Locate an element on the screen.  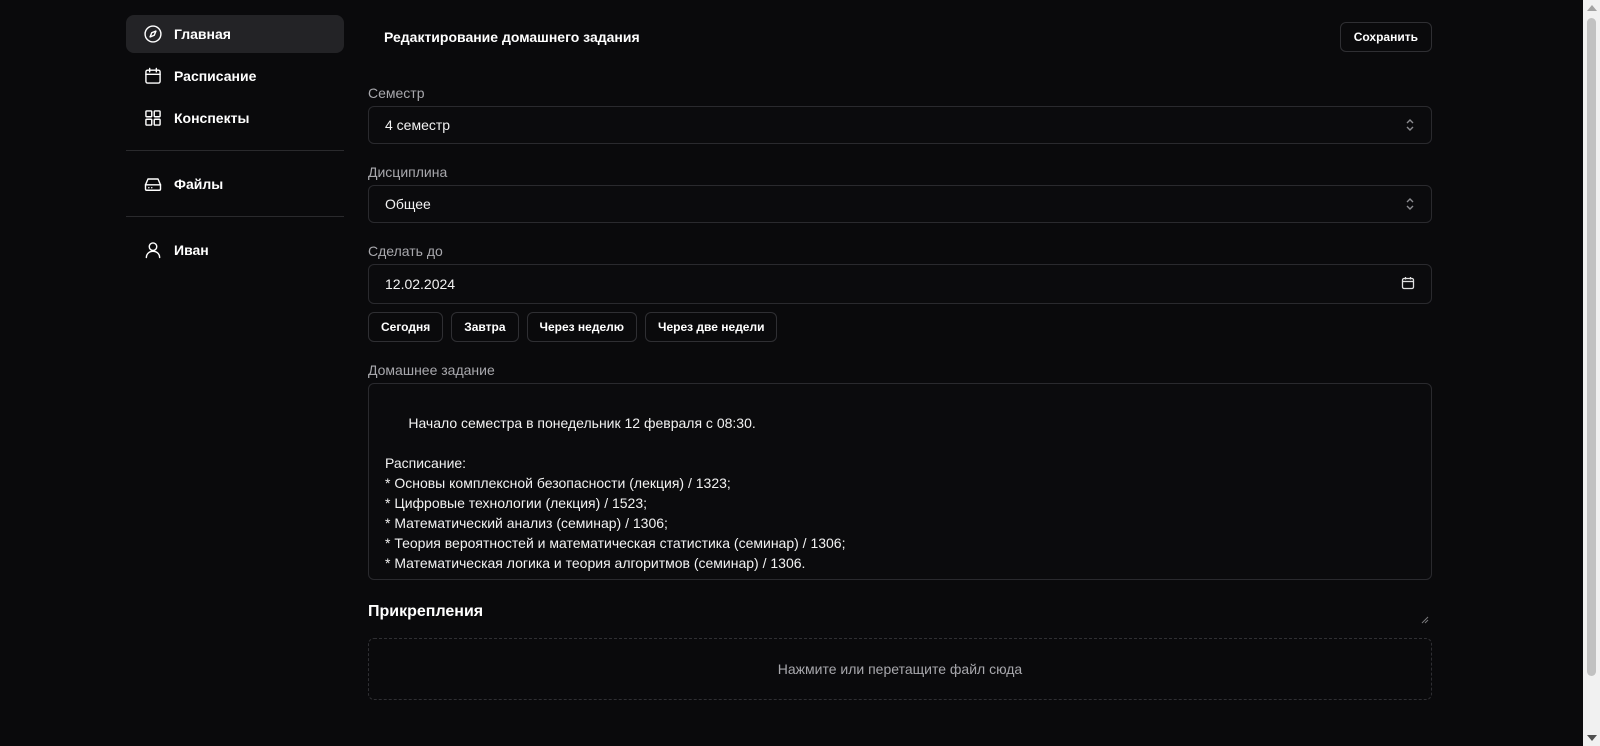
scroll-down-arrow-icon is located at coordinates (1592, 738).